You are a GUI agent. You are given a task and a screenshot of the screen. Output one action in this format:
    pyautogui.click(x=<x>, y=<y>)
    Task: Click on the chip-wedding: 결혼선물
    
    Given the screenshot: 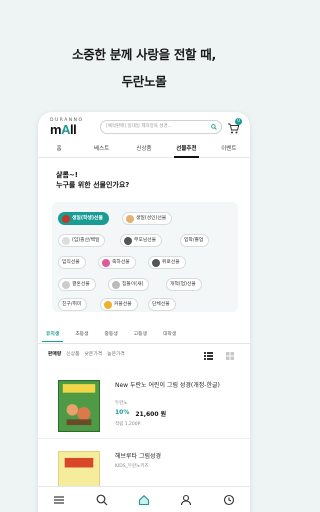 What is the action you would take?
    pyautogui.click(x=77, y=284)
    